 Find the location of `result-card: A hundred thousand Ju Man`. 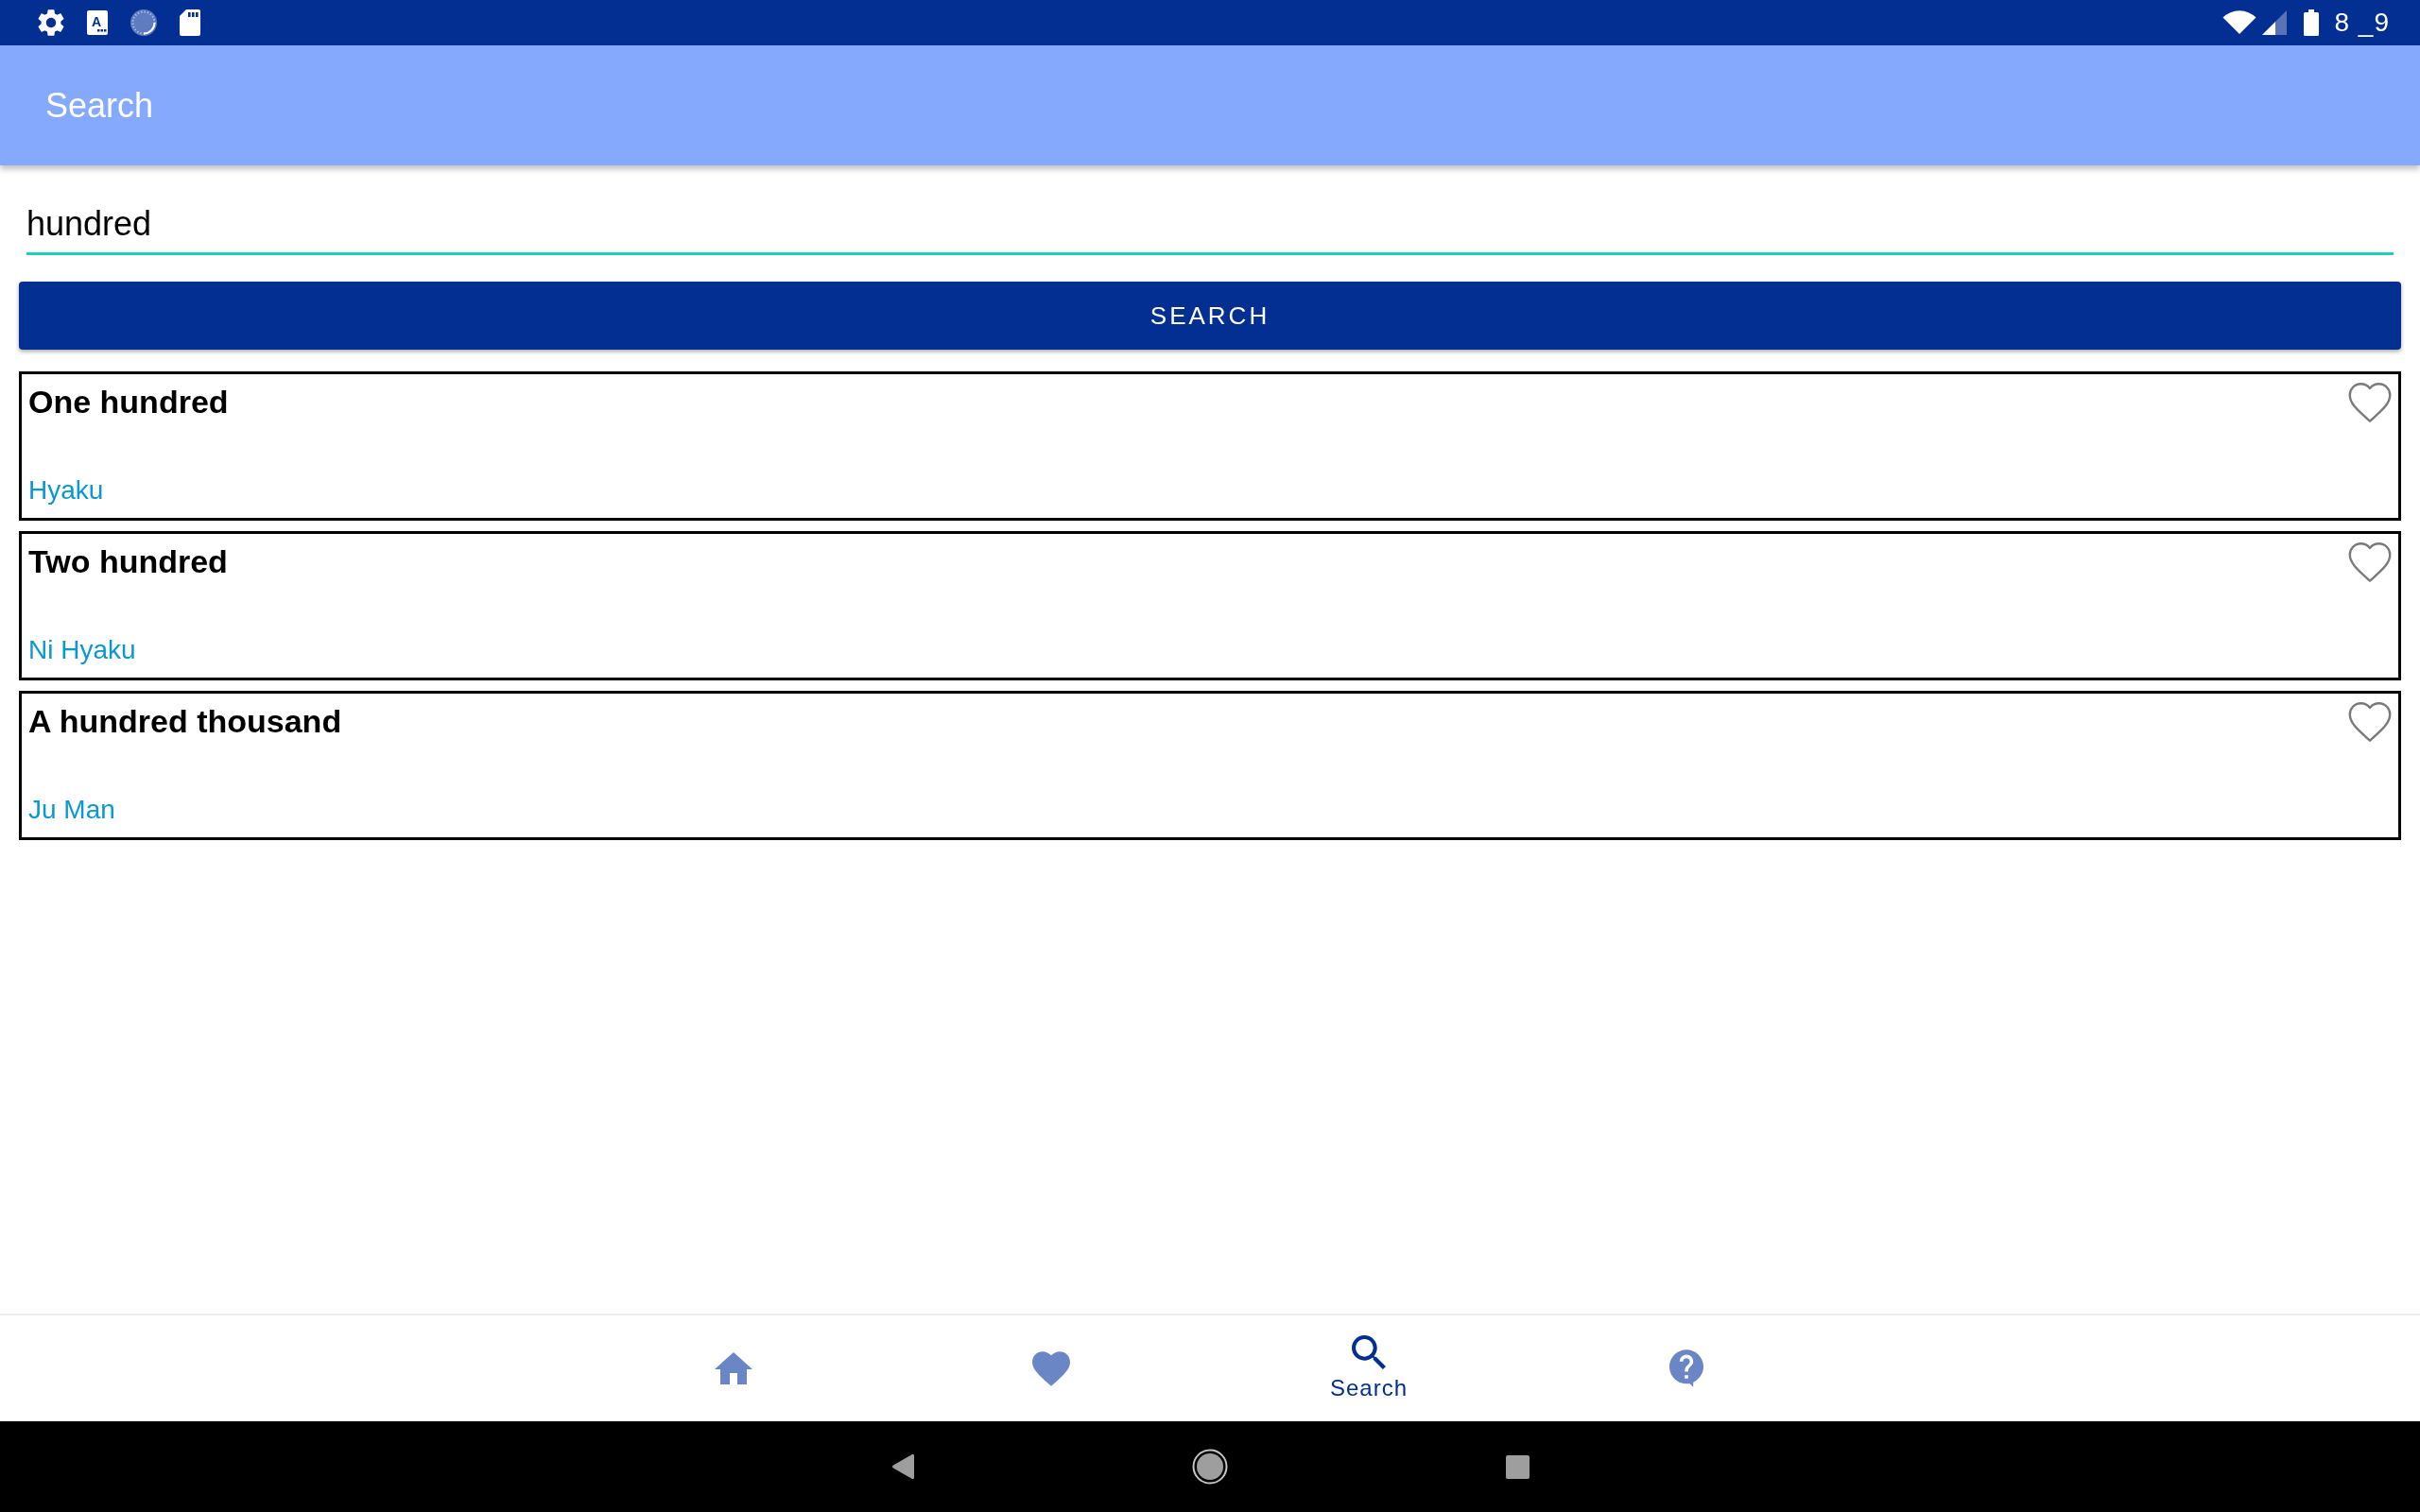

result-card: A hundred thousand Ju Man is located at coordinates (1210, 765).